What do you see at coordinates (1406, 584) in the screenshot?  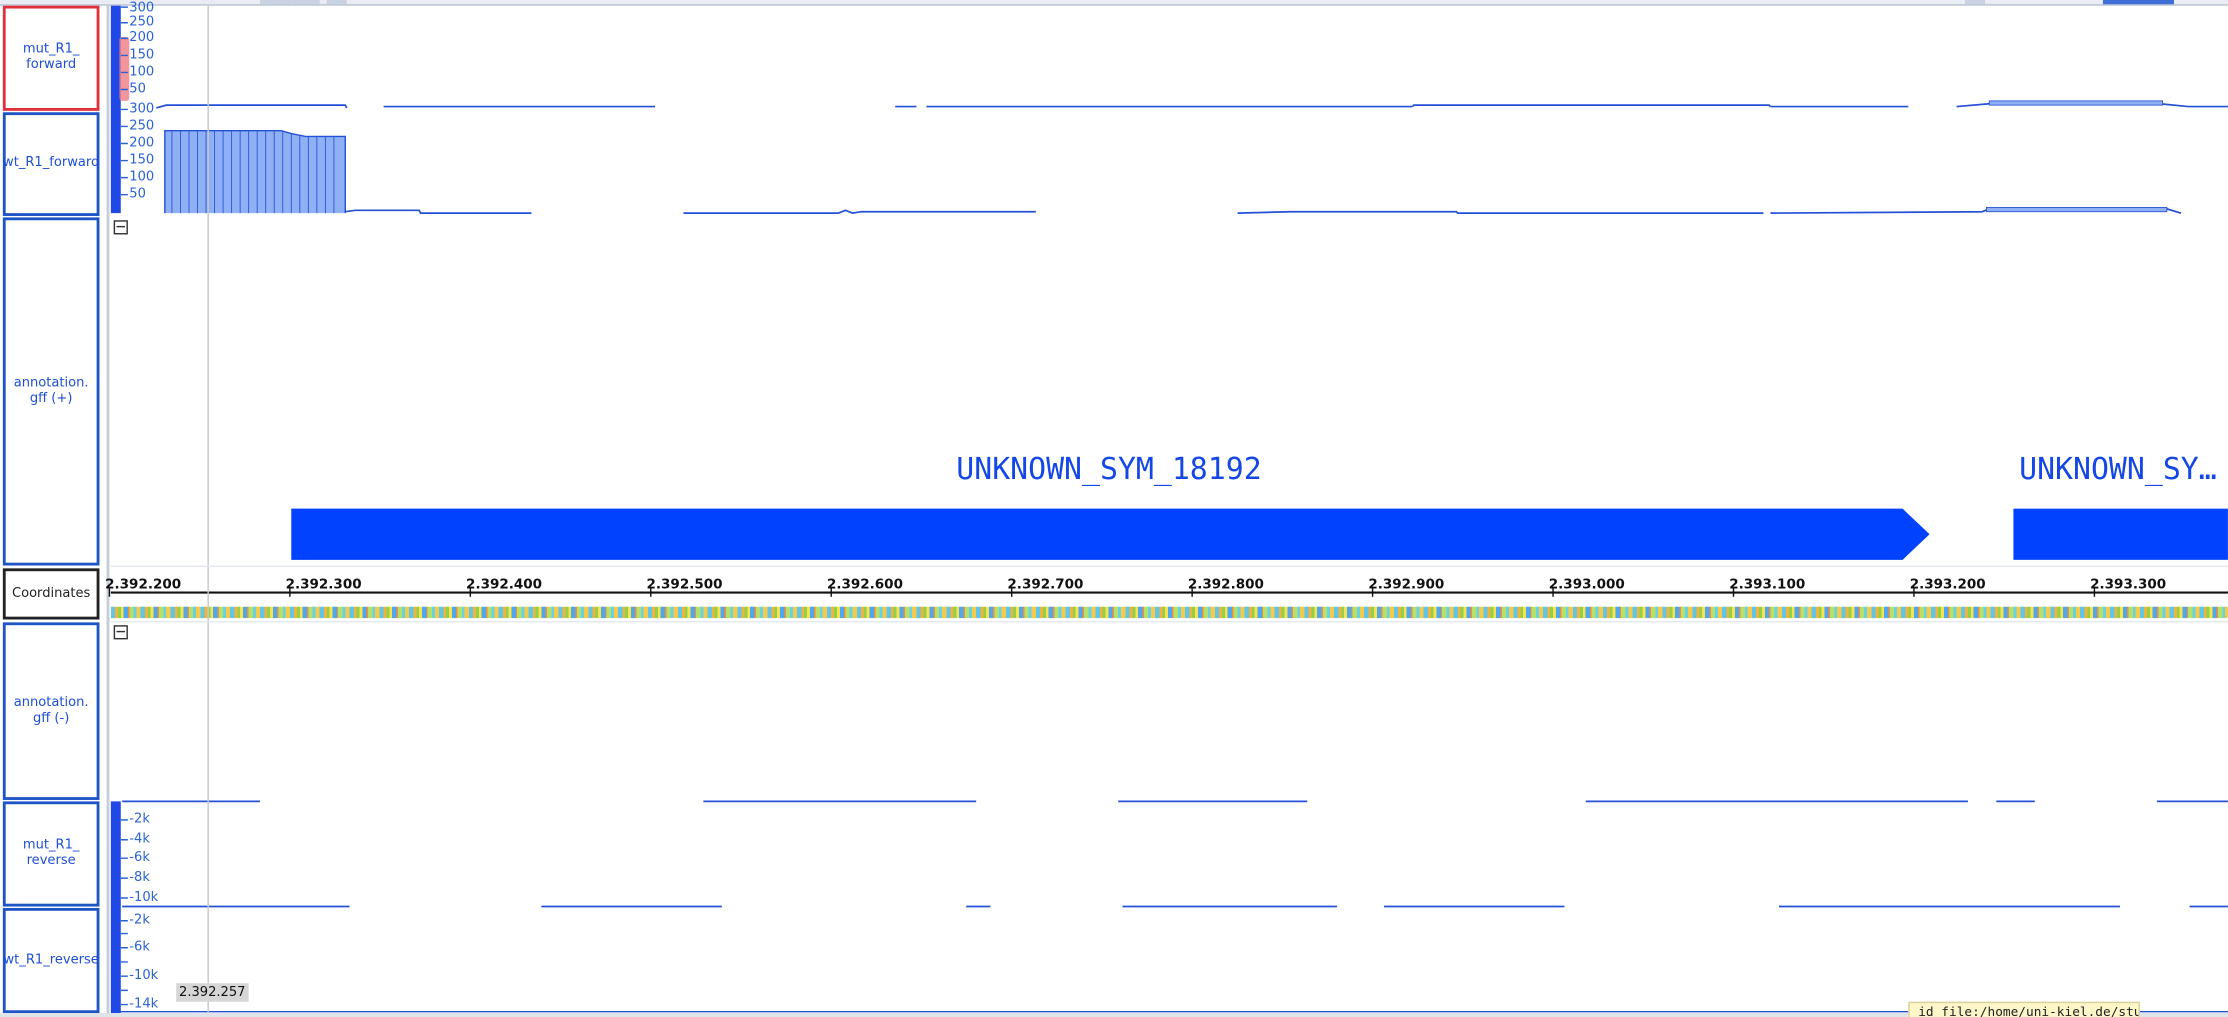 I see `coordinate-label: 2.392.900` at bounding box center [1406, 584].